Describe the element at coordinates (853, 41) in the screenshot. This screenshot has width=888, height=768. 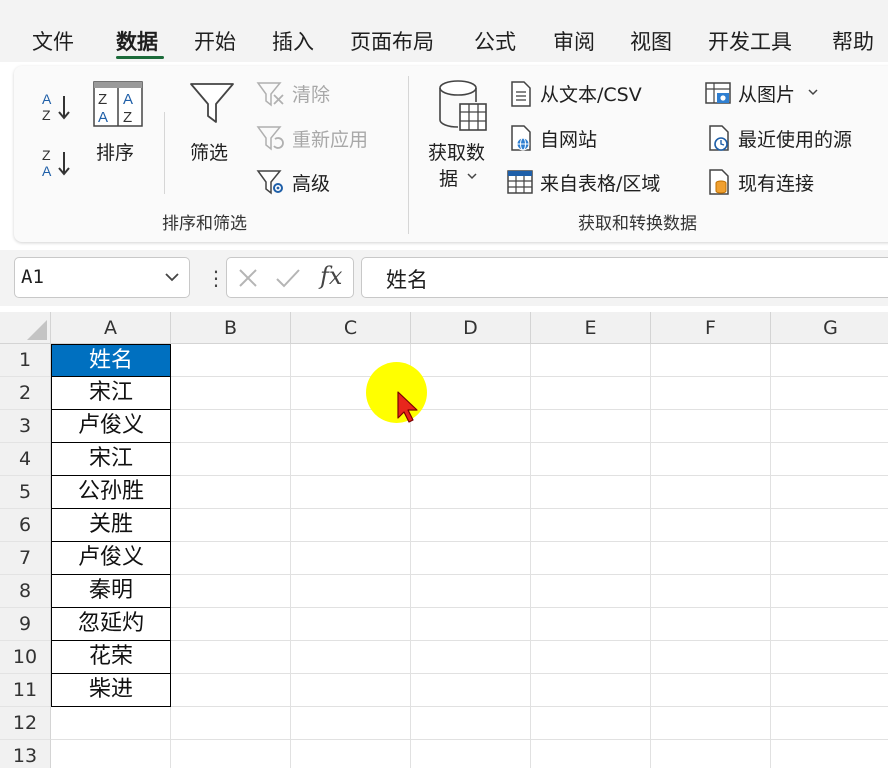
I see `tab-help: 帮助` at that location.